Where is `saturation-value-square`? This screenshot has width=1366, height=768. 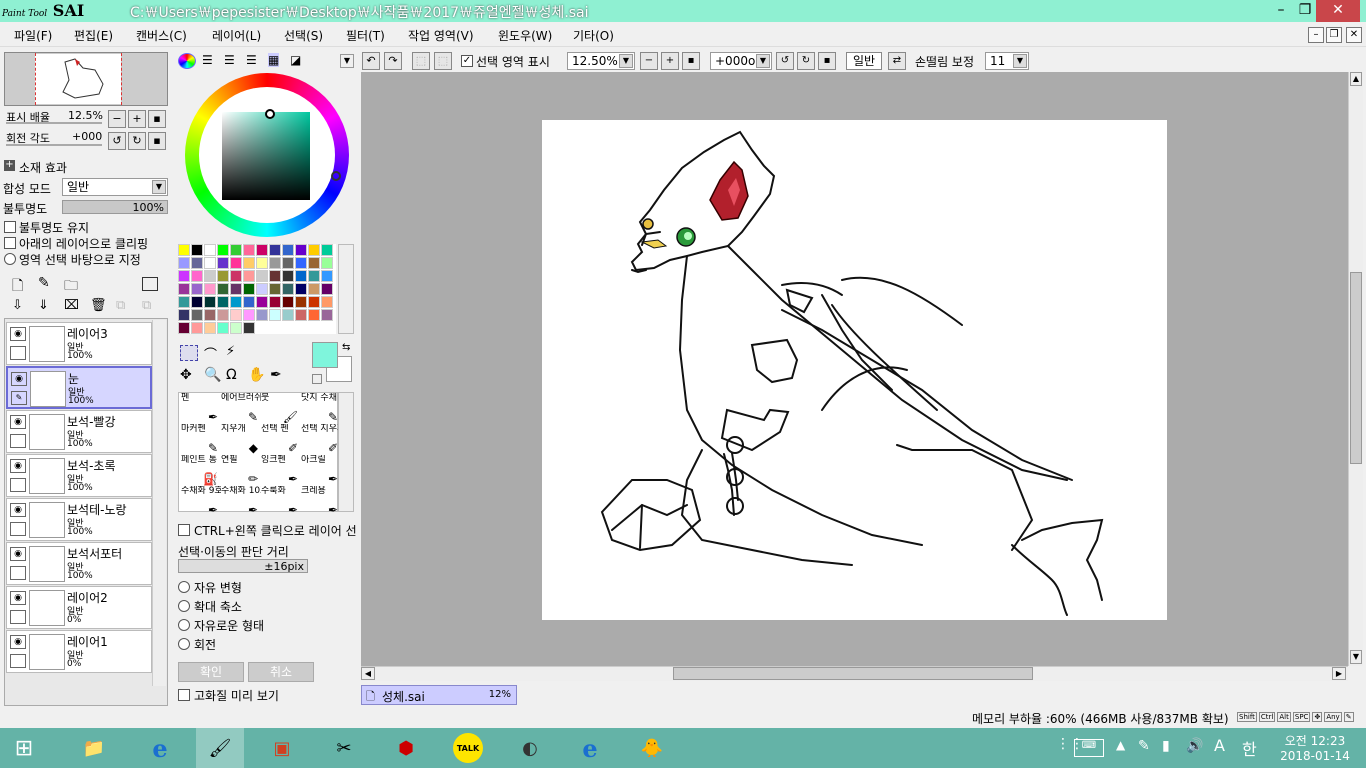
saturation-value-square is located at coordinates (266, 156).